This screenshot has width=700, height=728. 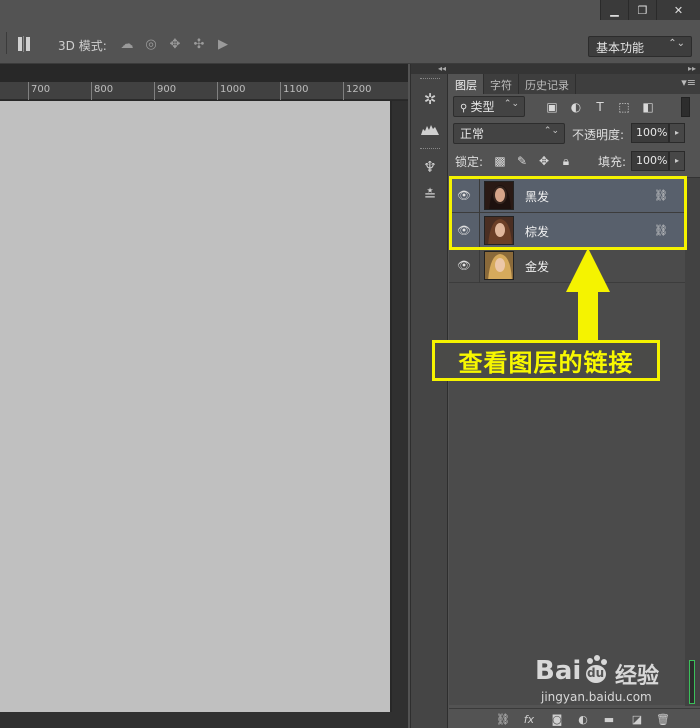 What do you see at coordinates (430, 167) in the screenshot?
I see `brushes-icon: ♆` at bounding box center [430, 167].